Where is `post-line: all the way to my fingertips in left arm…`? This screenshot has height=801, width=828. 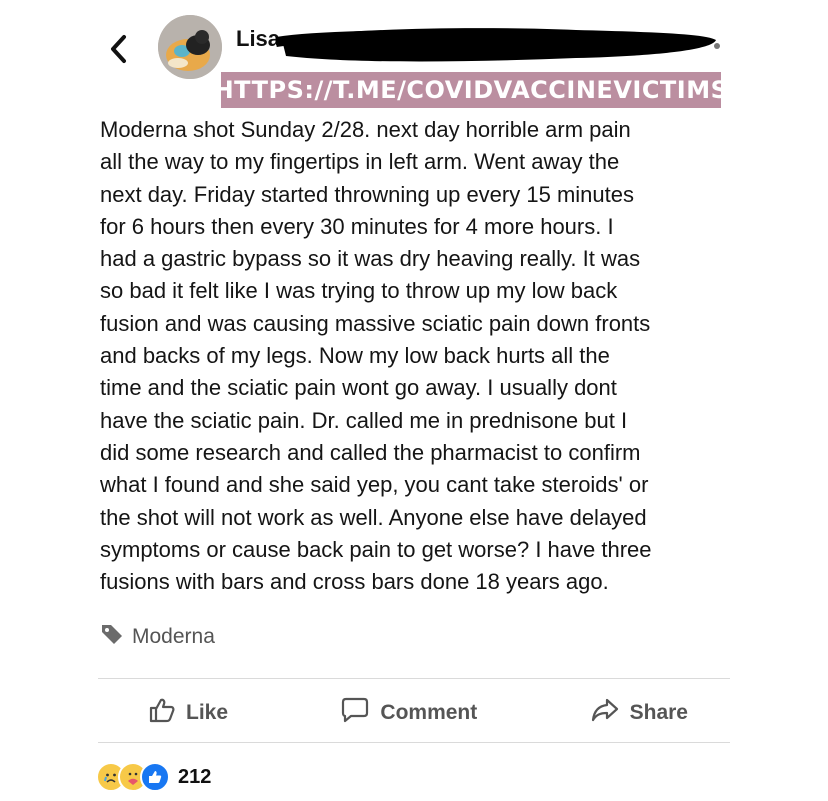
post-line: all the way to my fingertips in left arm… is located at coordinates (360, 162).